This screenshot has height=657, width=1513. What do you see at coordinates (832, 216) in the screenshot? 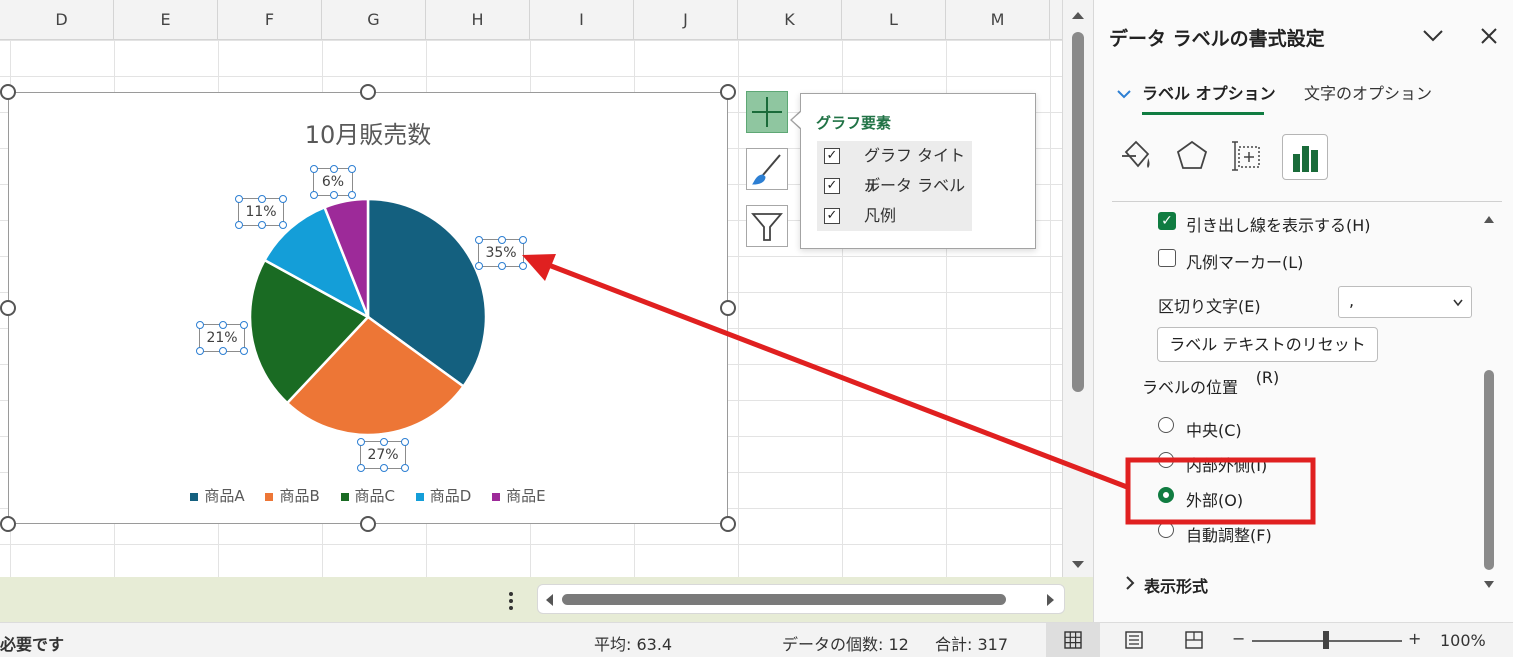
I see `checkbox-legend: ✓` at bounding box center [832, 216].